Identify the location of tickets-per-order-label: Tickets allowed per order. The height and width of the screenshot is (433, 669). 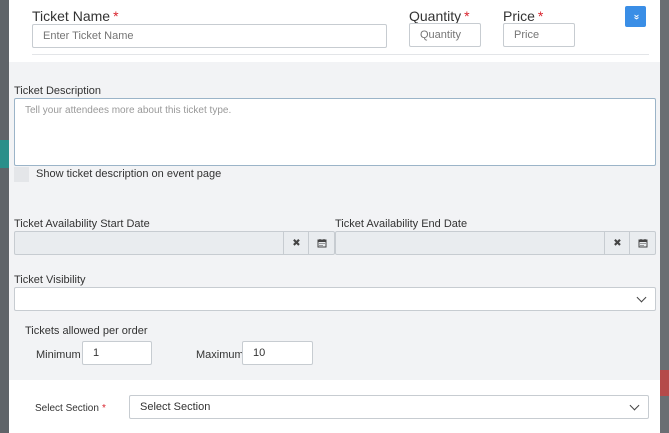
(86, 331).